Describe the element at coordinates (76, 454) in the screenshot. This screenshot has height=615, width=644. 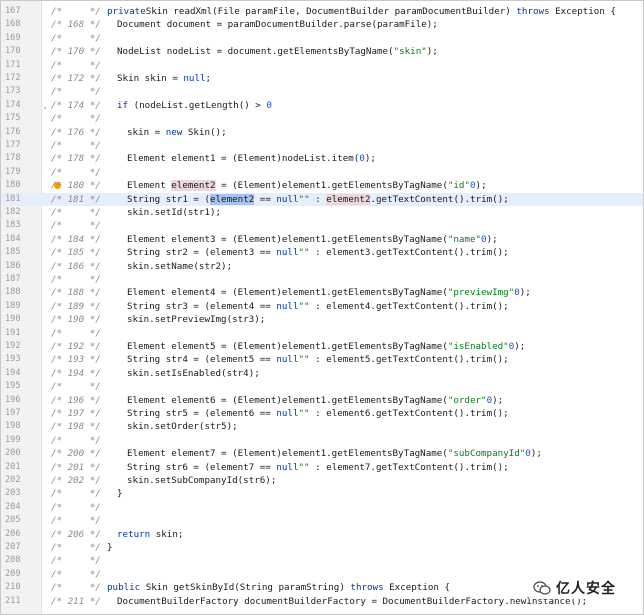
I see `line-comment: /* 200 */` at that location.